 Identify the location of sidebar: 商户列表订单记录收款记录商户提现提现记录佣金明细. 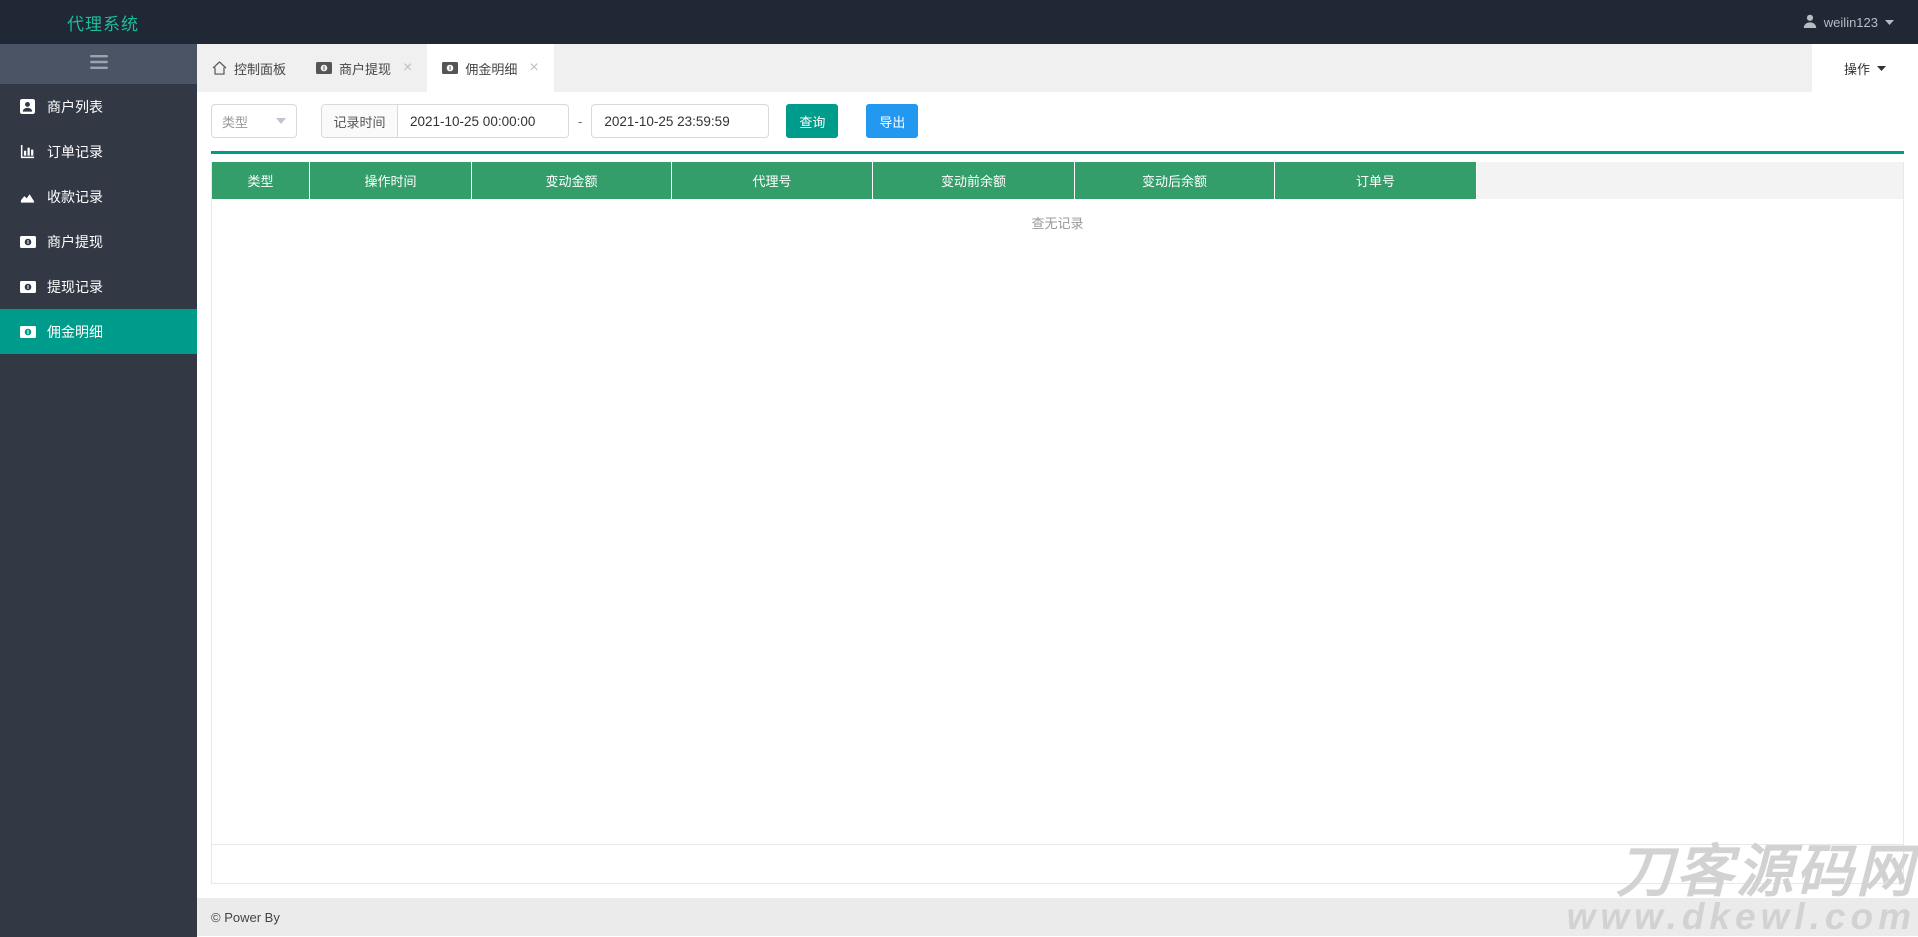
(98, 490).